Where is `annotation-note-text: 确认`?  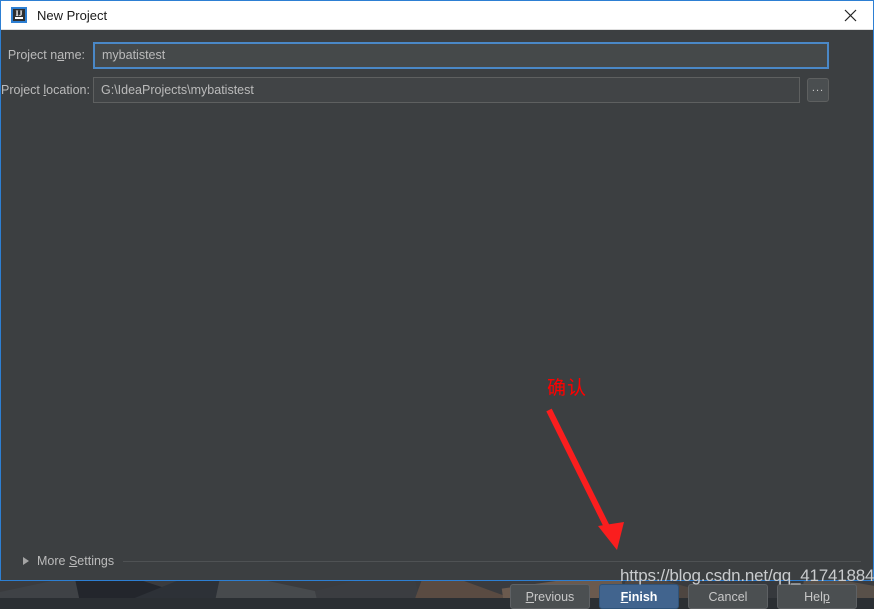 annotation-note-text: 确认 is located at coordinates (567, 388).